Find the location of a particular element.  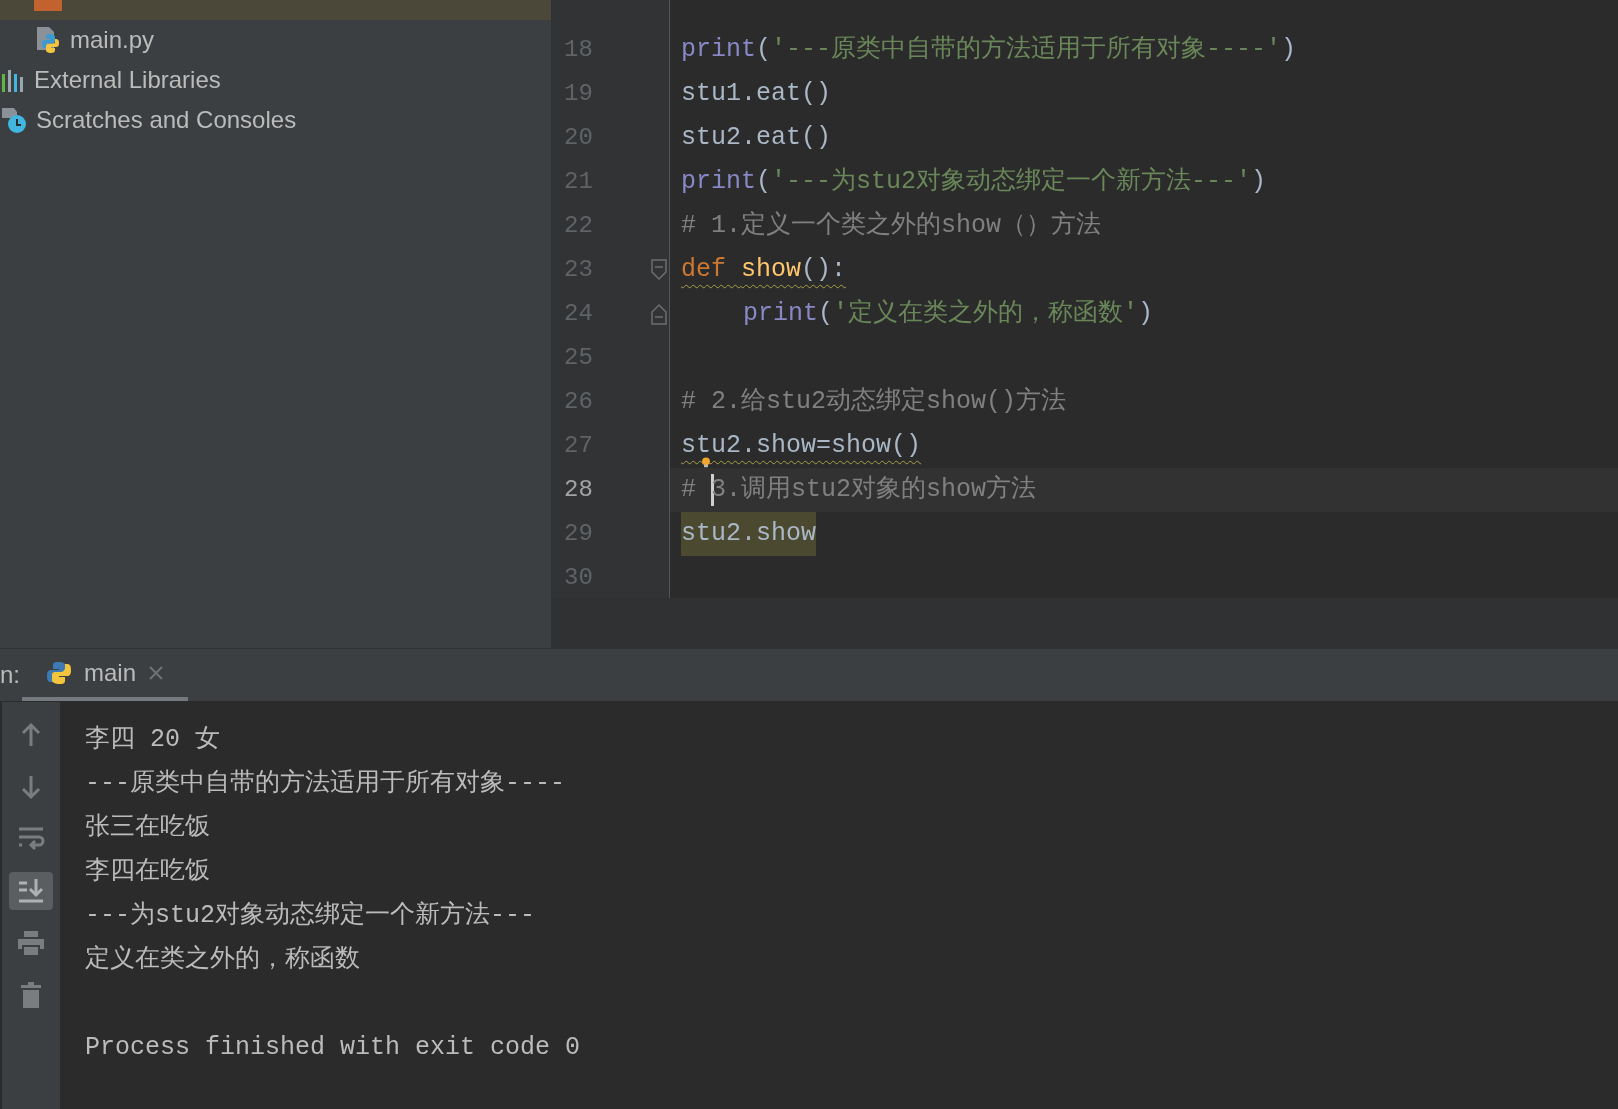

code-line: stu1.eat() is located at coordinates (756, 94).